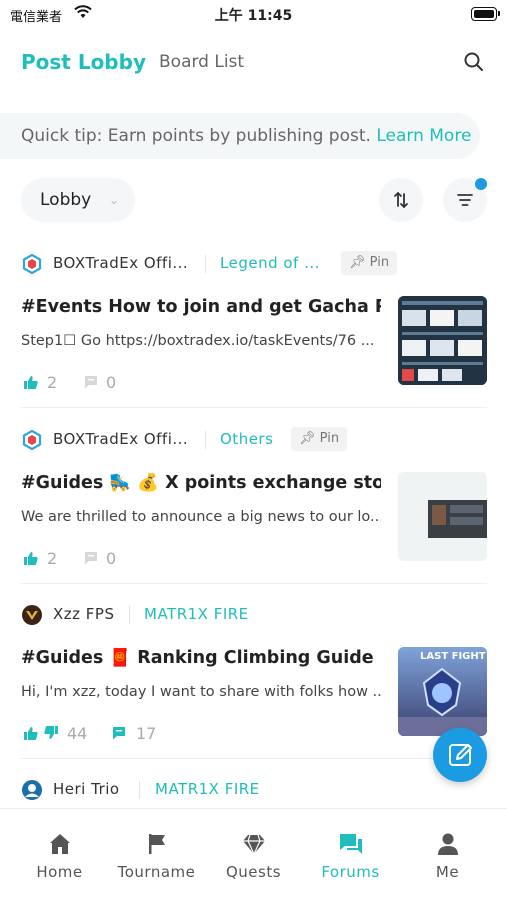  Describe the element at coordinates (59, 872) in the screenshot. I see `nav-home-label: Home` at that location.